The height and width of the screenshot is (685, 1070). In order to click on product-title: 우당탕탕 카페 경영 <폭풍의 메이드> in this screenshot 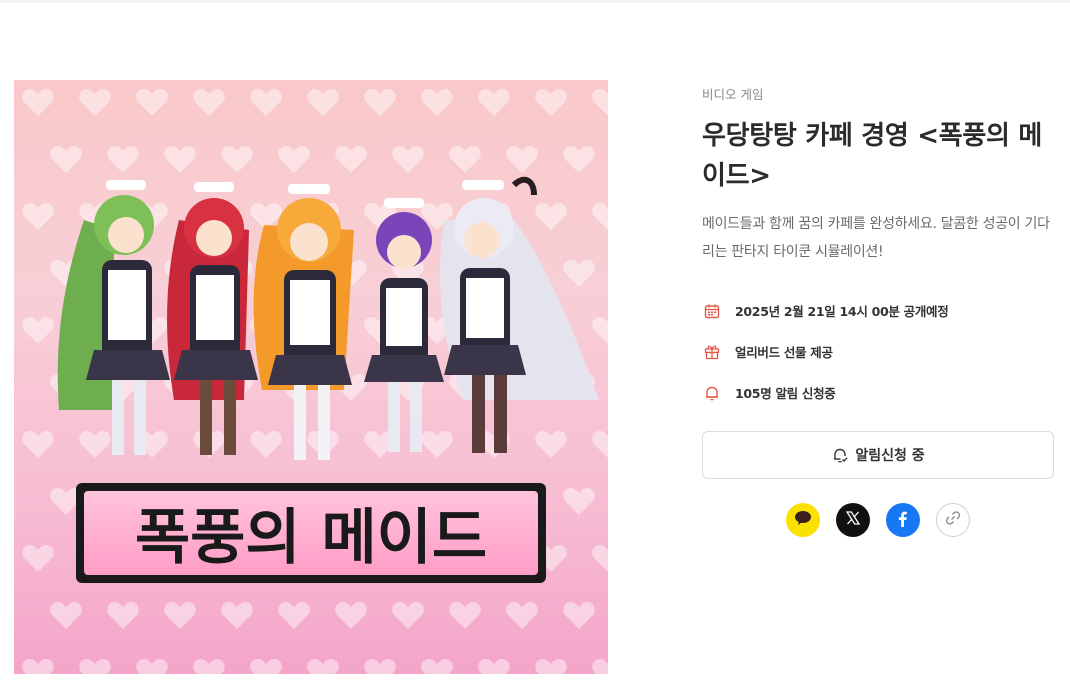, I will do `click(872, 156)`.